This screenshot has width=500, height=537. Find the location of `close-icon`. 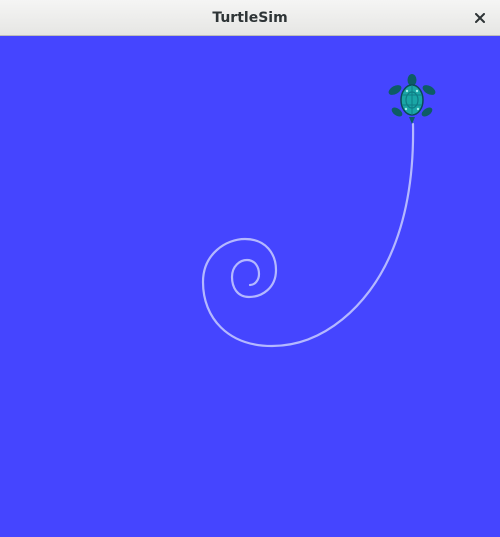

close-icon is located at coordinates (480, 18).